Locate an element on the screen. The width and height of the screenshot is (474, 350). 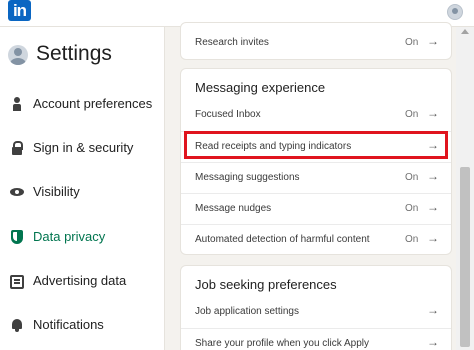
linkedin-logo-icon: in is located at coordinates (19, 10).